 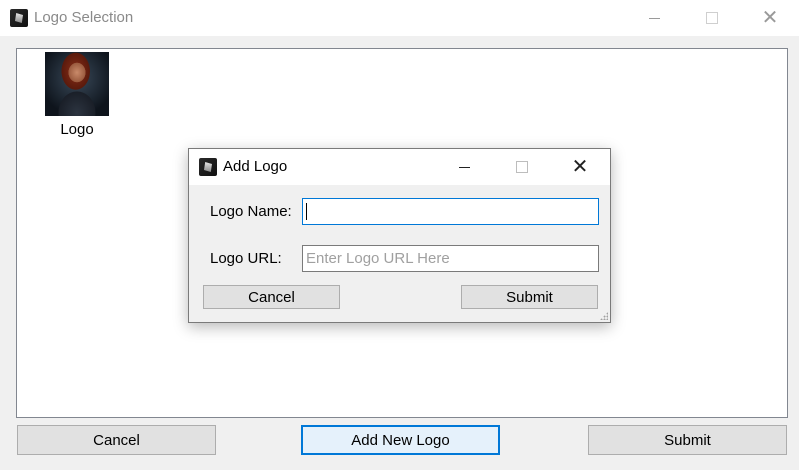 What do you see at coordinates (77, 84) in the screenshot?
I see `logo-thumbnail` at bounding box center [77, 84].